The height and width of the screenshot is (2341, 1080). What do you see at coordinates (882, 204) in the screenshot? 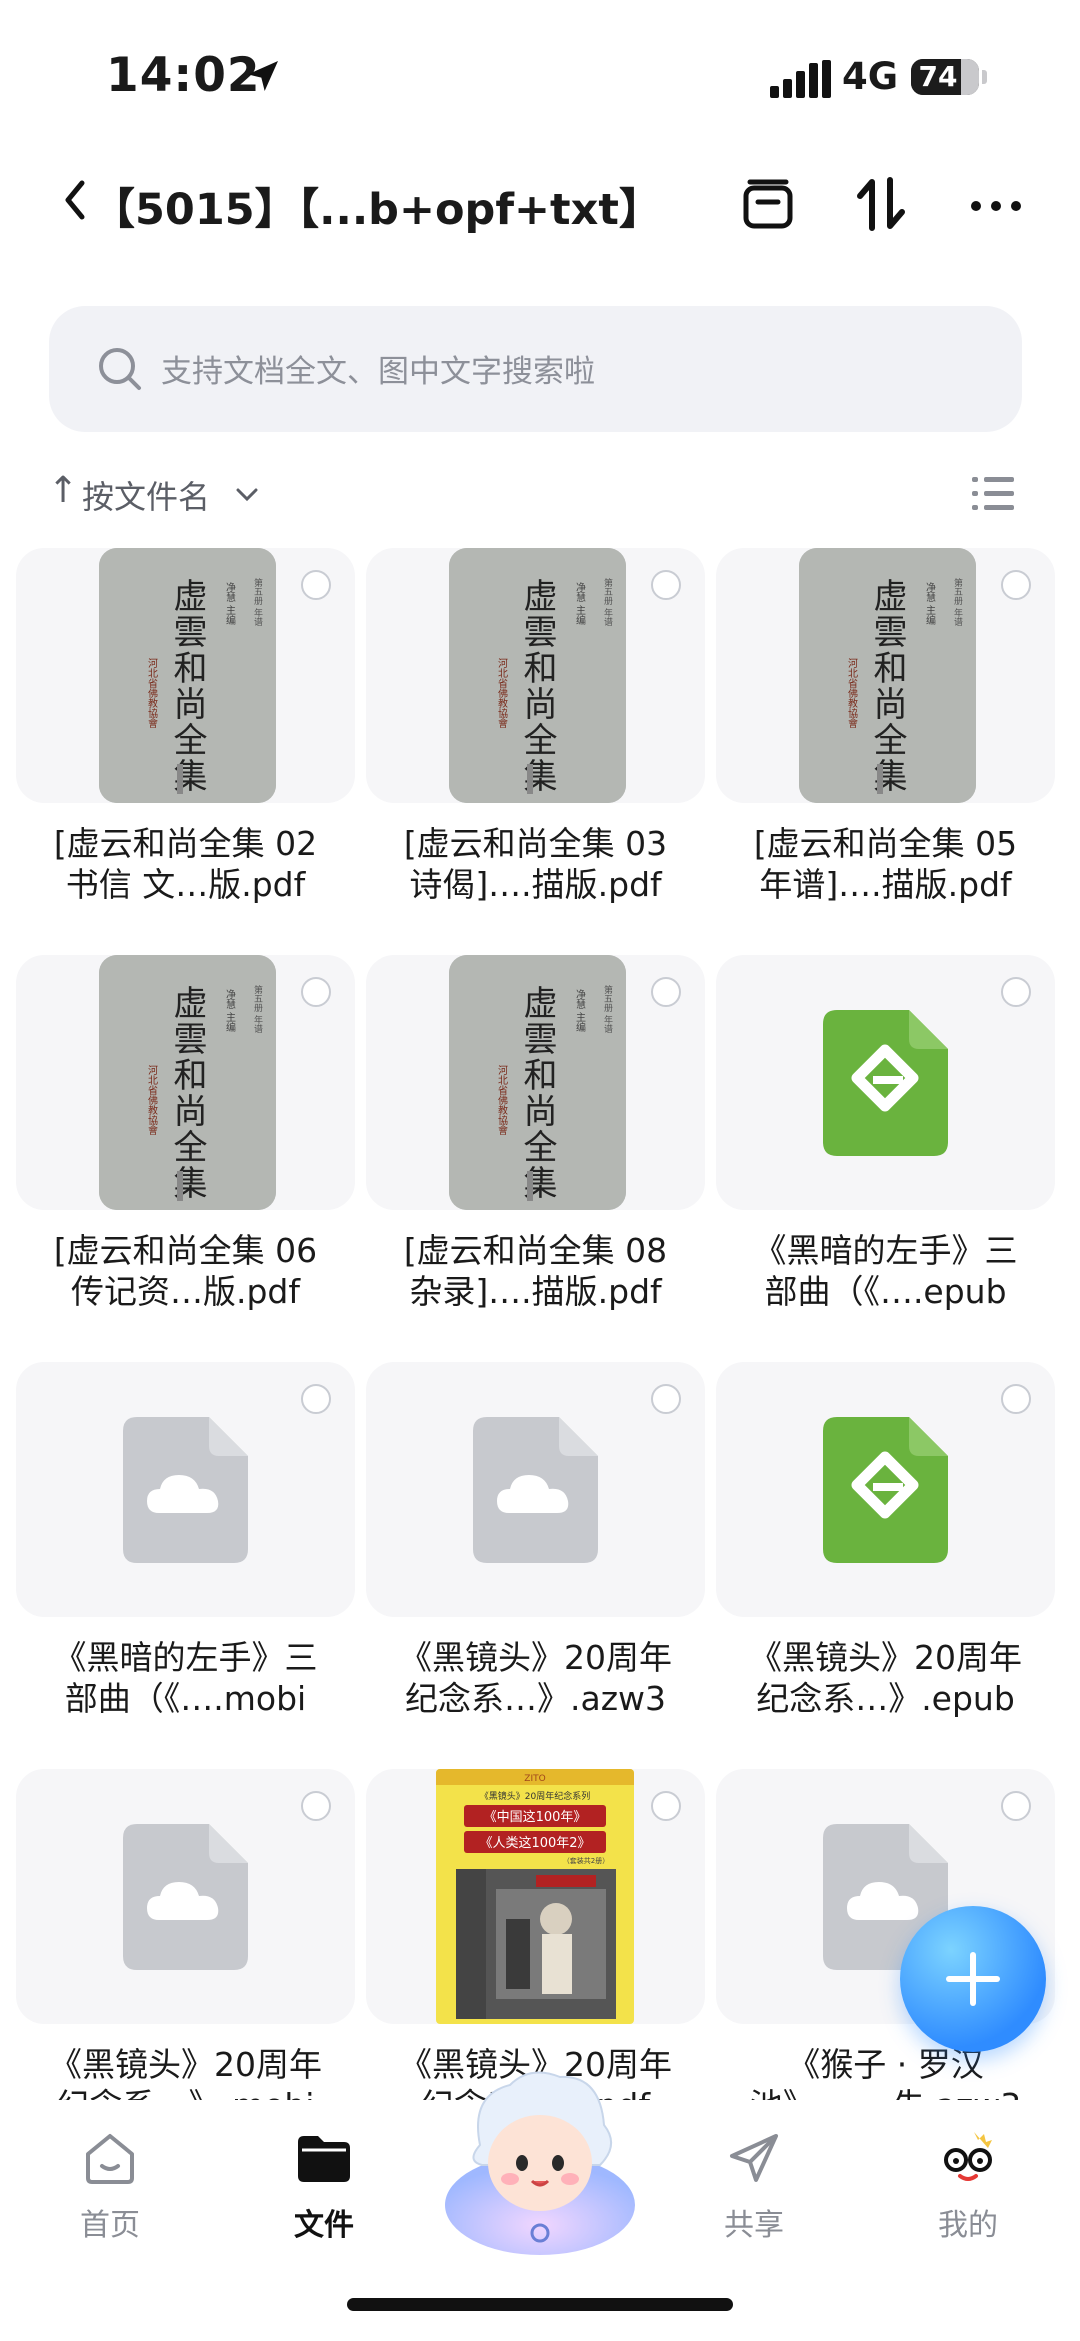
I see `sort-order-icon` at bounding box center [882, 204].